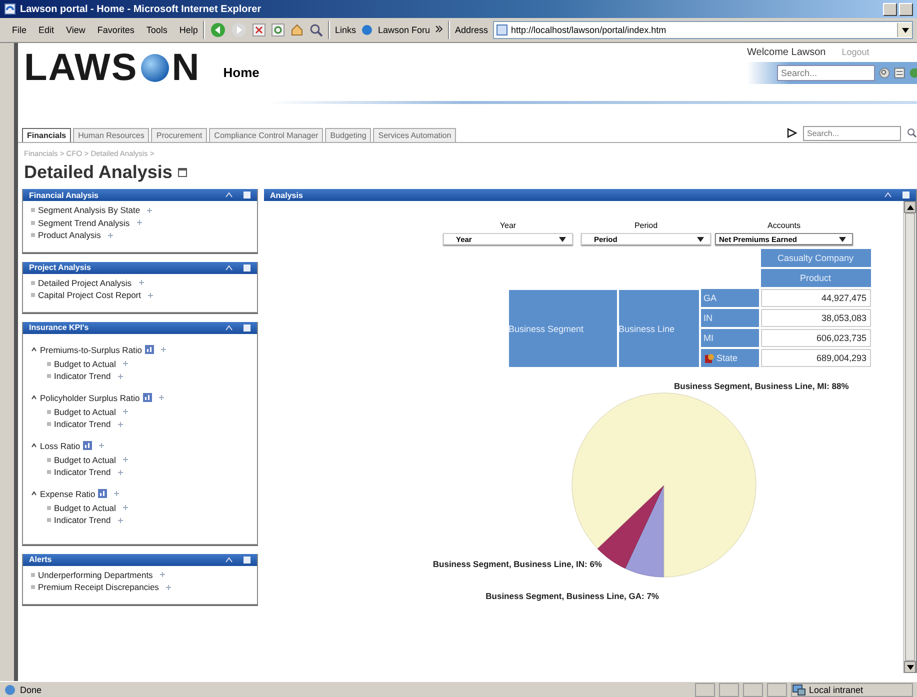  Describe the element at coordinates (85, 283) in the screenshot. I see `report-link: Detailed Project Analysis` at that location.